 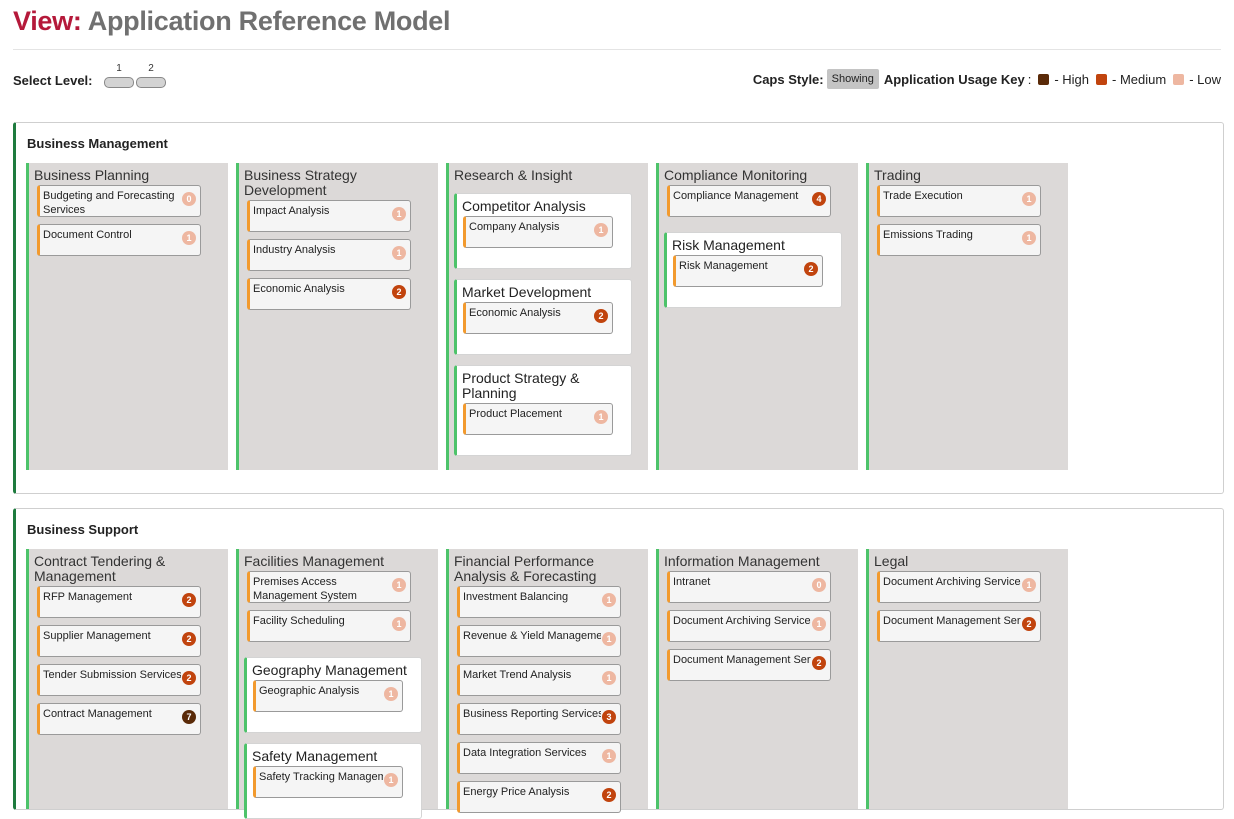 What do you see at coordinates (749, 587) in the screenshot?
I see `app-card: Intranet 0` at bounding box center [749, 587].